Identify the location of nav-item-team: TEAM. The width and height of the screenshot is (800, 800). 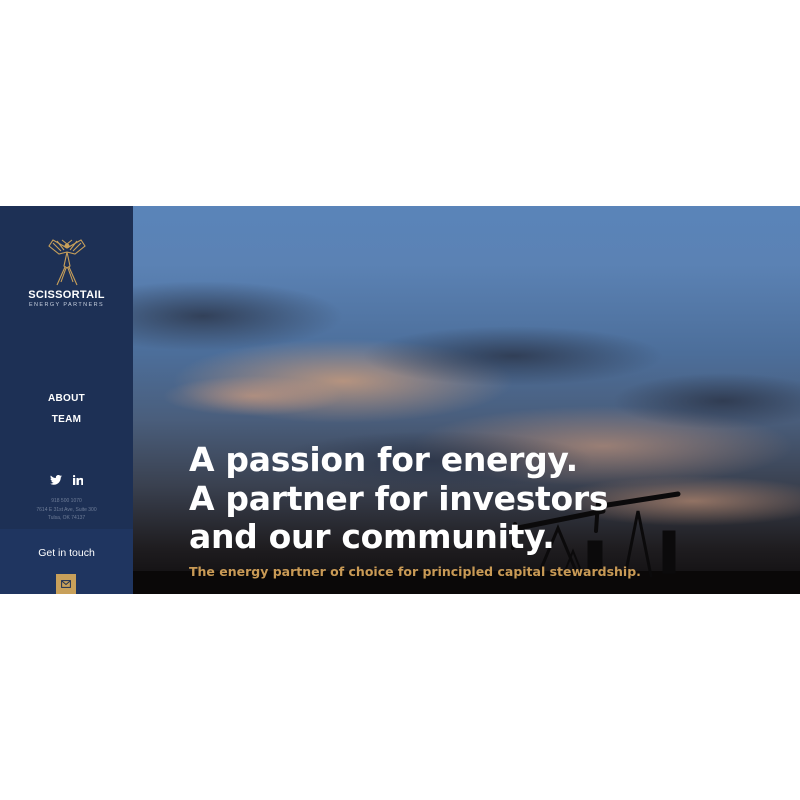
(66, 419).